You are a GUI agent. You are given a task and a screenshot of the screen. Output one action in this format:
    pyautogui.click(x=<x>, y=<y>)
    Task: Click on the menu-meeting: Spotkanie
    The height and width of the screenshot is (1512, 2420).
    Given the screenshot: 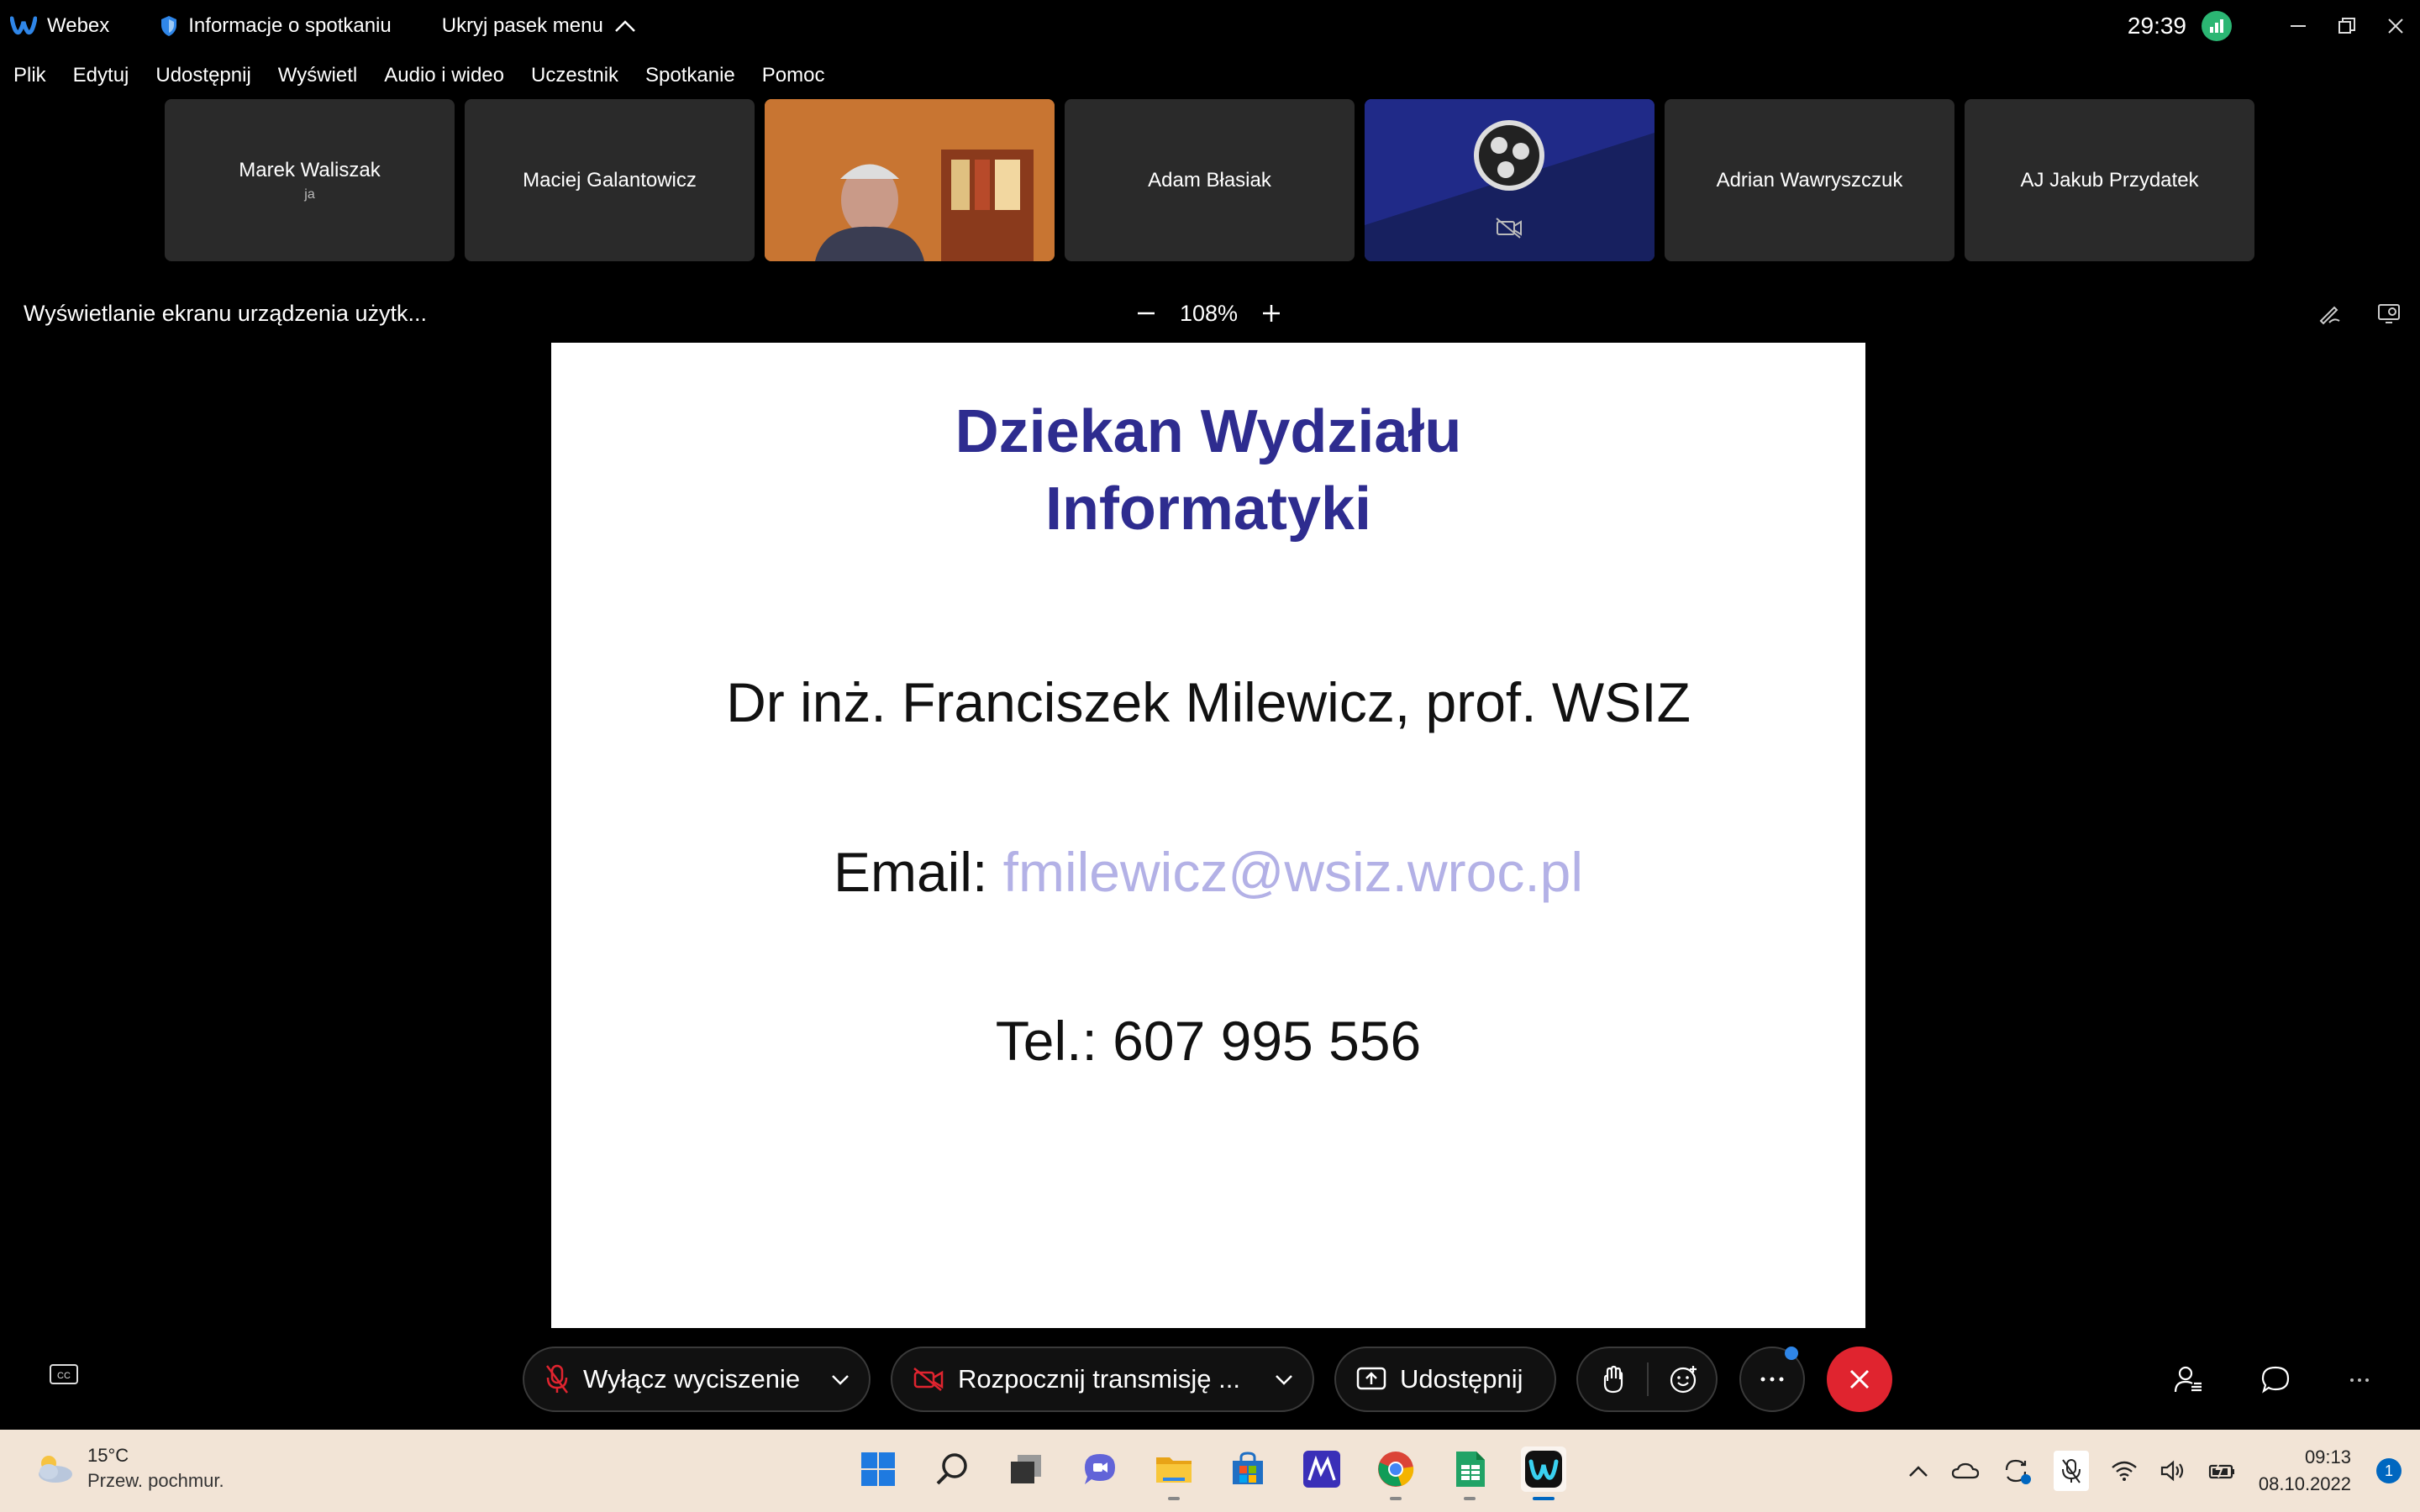 What is the action you would take?
    pyautogui.click(x=690, y=75)
    